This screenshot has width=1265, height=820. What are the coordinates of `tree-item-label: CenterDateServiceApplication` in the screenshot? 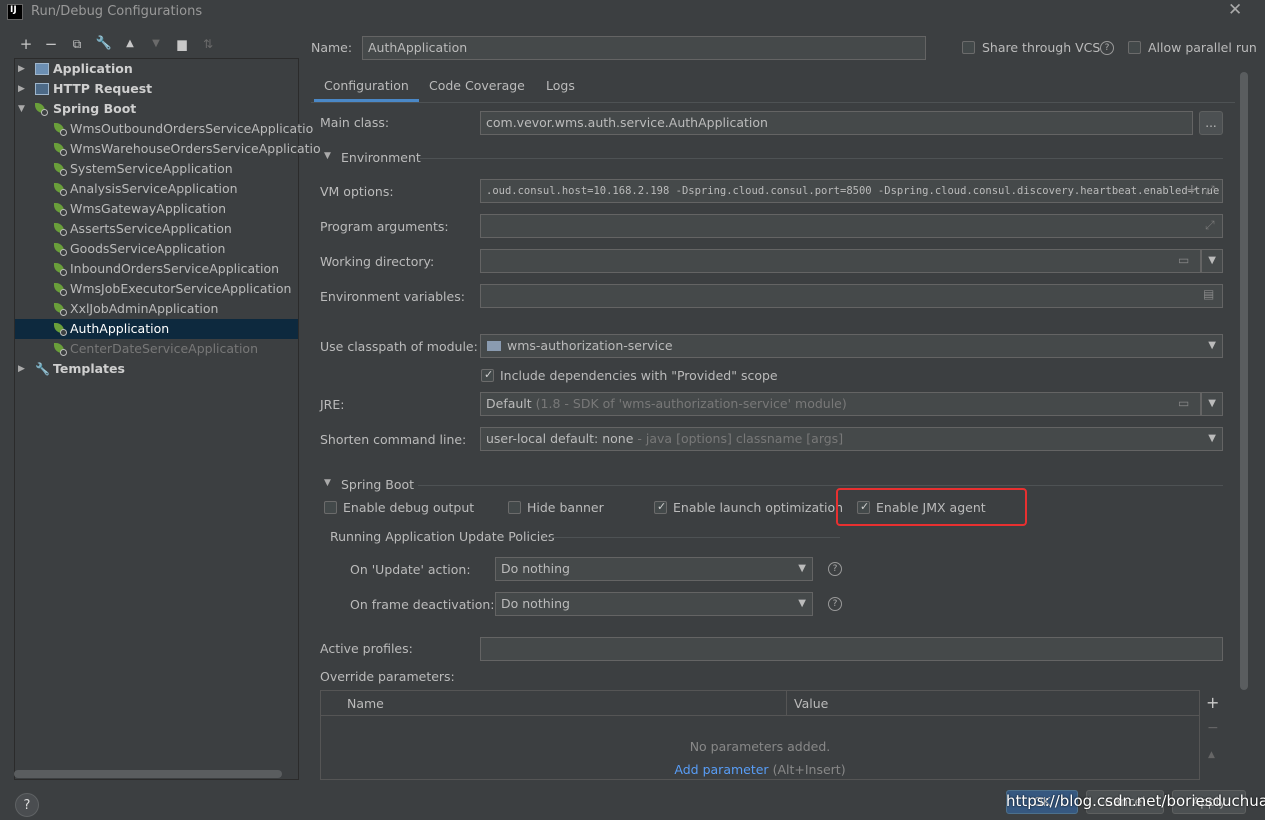 It's located at (164, 348).